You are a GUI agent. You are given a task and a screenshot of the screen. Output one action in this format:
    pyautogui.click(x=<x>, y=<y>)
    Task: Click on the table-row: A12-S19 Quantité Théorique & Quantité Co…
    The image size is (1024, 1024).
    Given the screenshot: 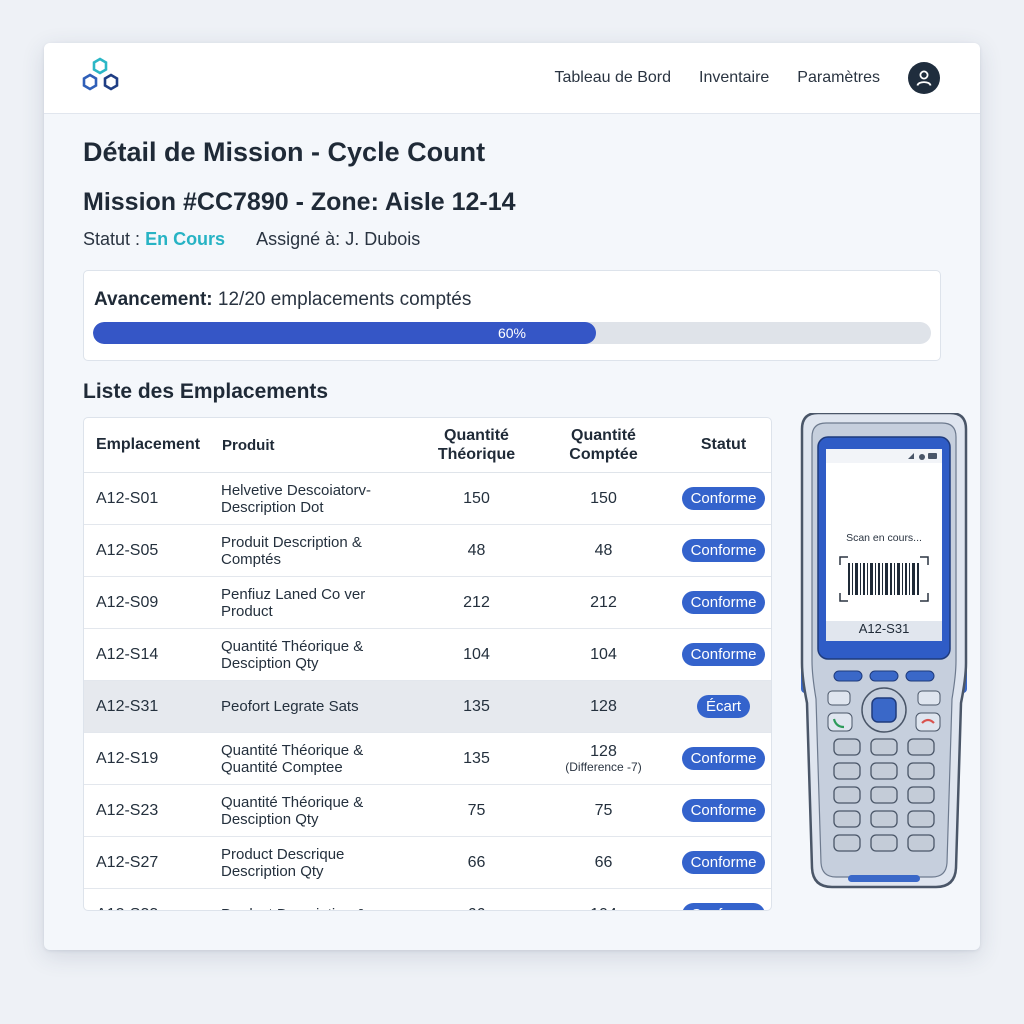 What is the action you would take?
    pyautogui.click(x=427, y=758)
    